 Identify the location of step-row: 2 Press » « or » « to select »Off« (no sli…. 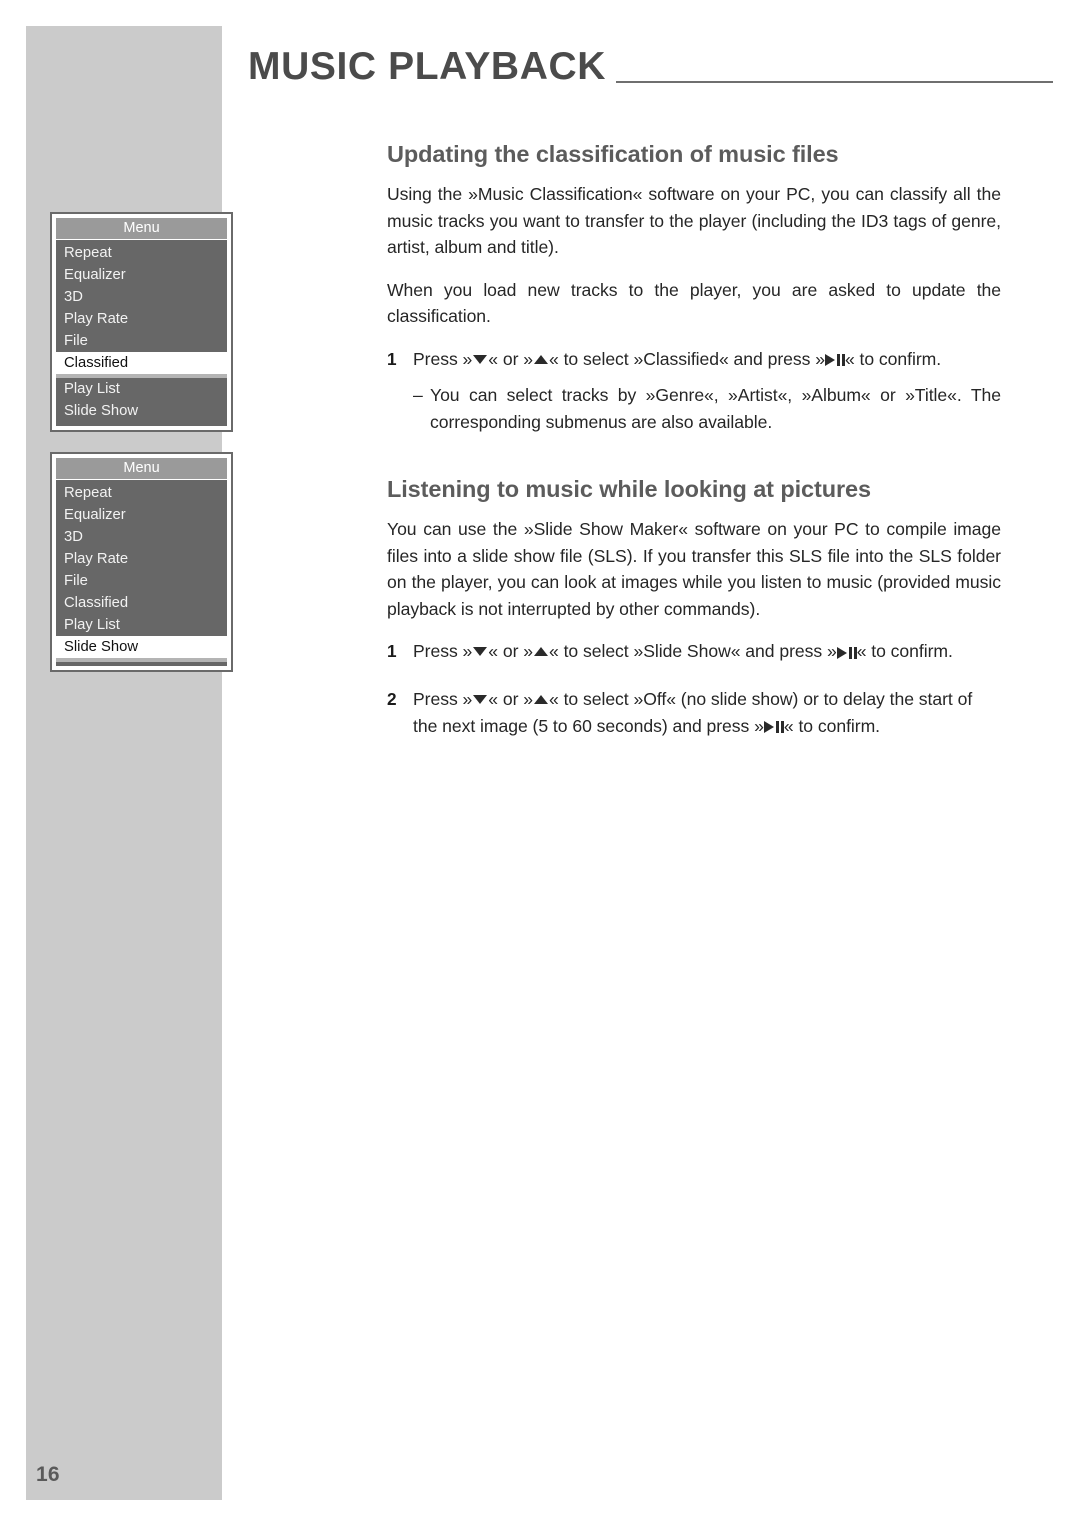
(694, 713).